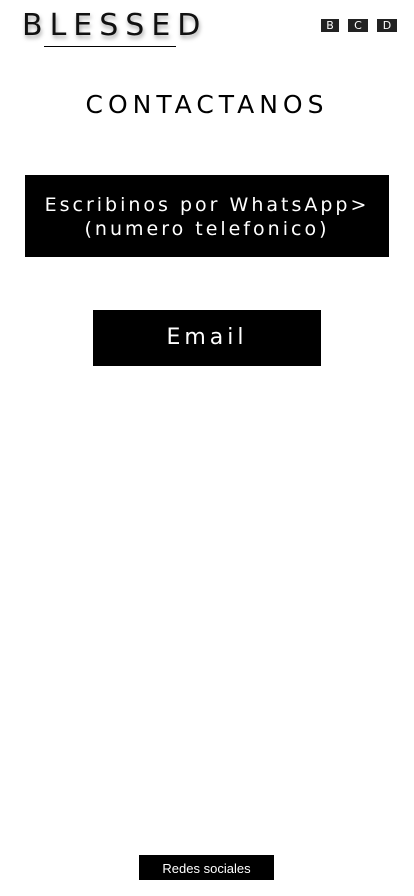 The image size is (414, 896). What do you see at coordinates (207, 229) in the screenshot?
I see `whatsapp-phone-label: (numero telefonico)` at bounding box center [207, 229].